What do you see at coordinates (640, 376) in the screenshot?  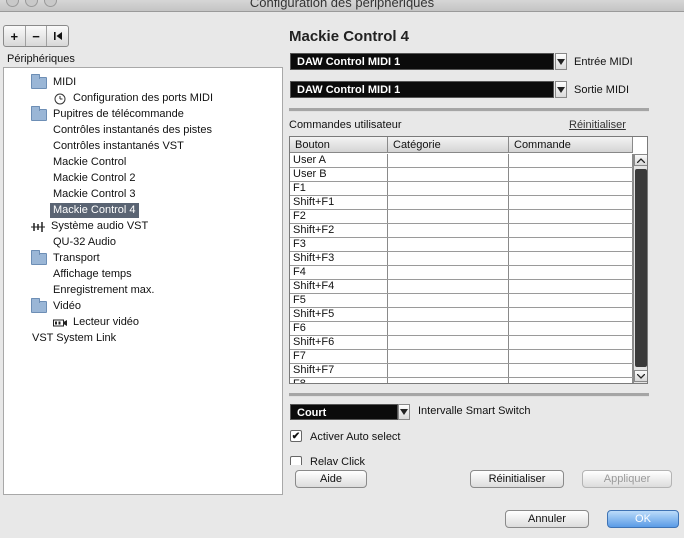 I see `scroll-down-button` at bounding box center [640, 376].